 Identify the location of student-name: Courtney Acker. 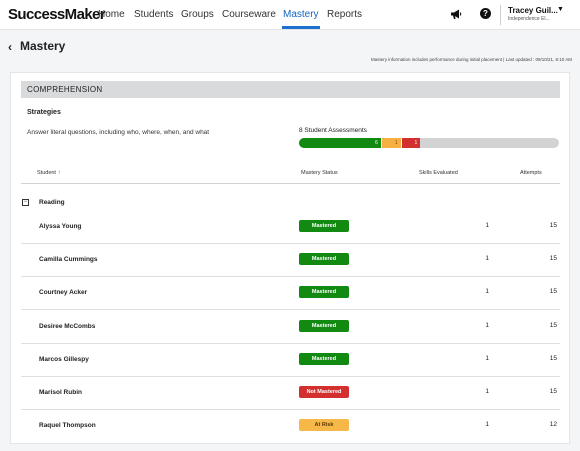
(63, 292).